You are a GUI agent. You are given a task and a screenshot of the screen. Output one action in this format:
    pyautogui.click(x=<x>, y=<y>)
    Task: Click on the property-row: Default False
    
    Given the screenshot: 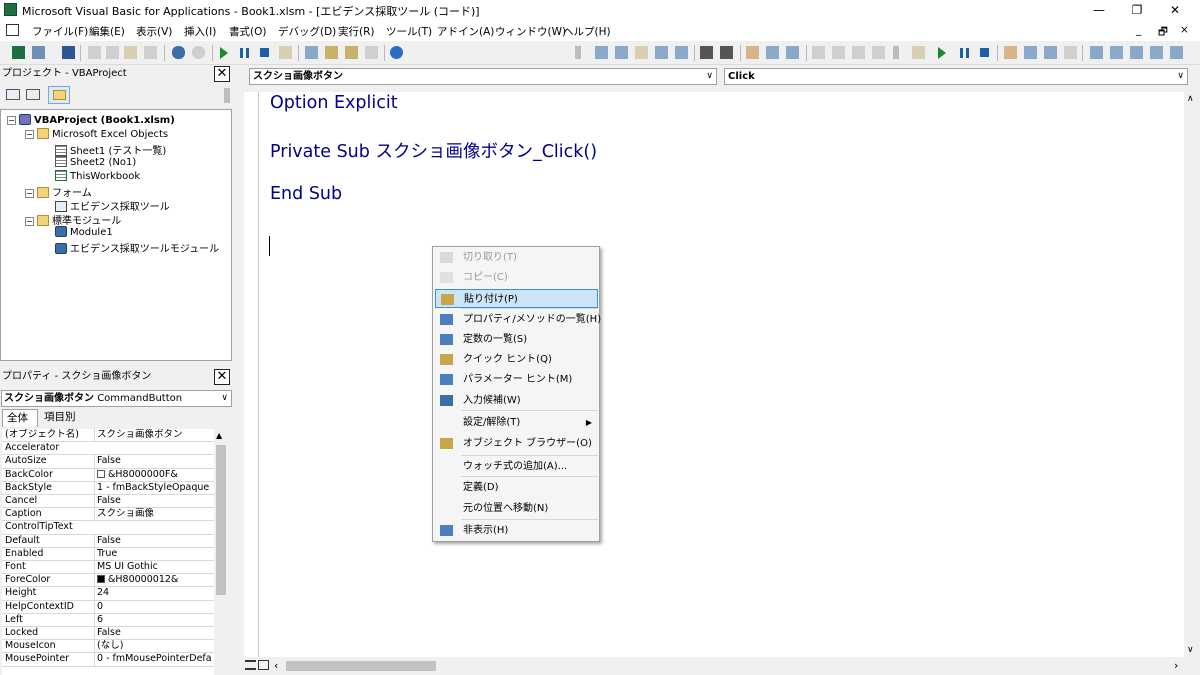 What is the action you would take?
    pyautogui.click(x=108, y=541)
    